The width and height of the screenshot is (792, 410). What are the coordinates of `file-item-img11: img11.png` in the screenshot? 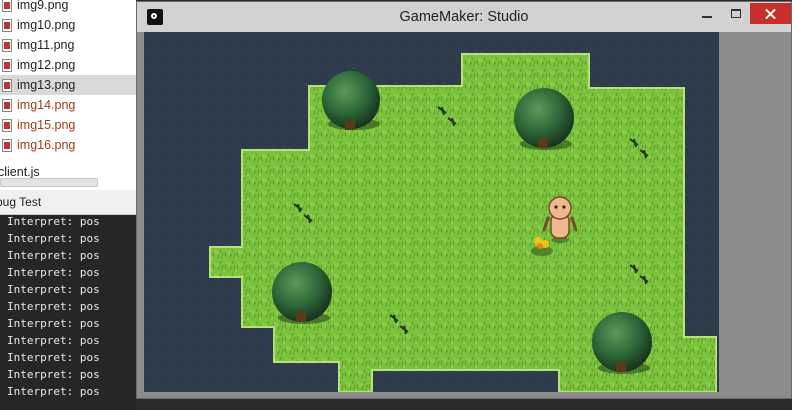 It's located at (68, 45).